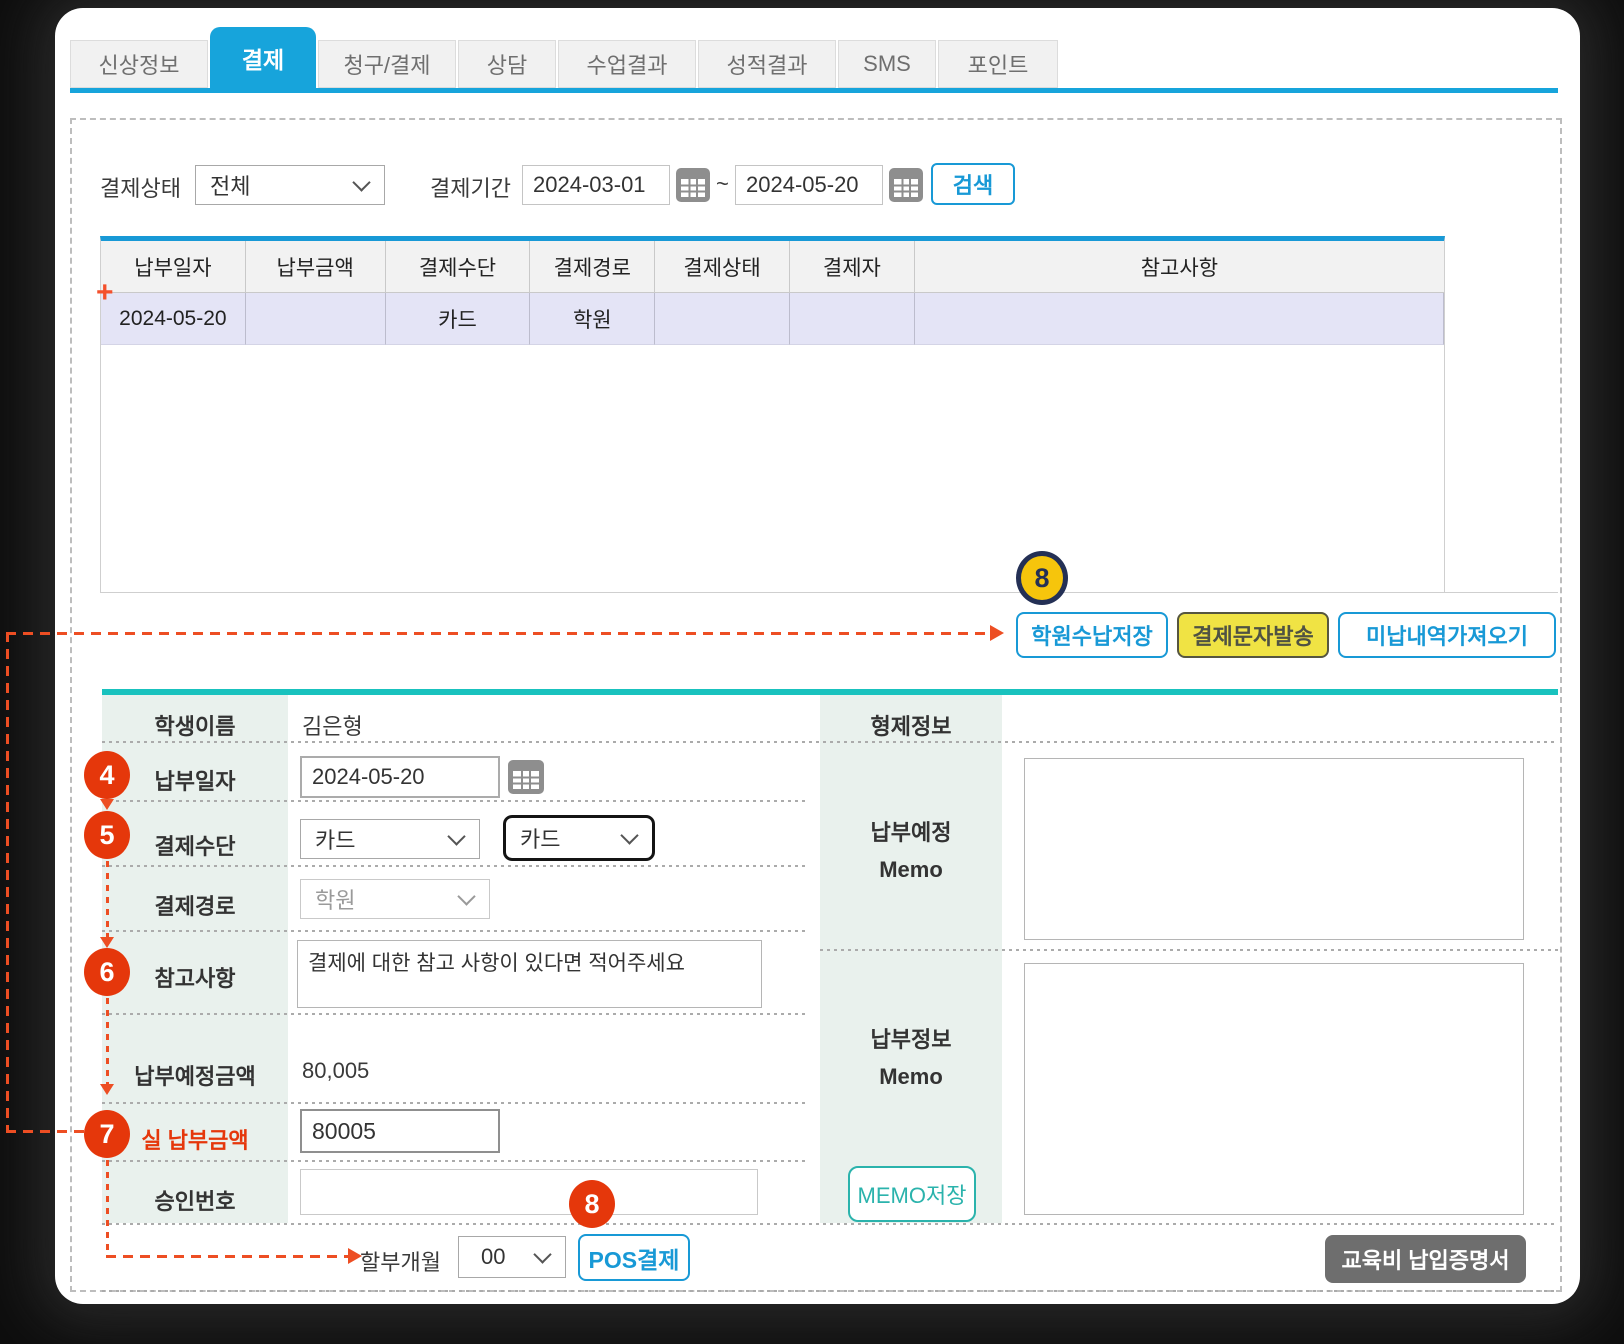  Describe the element at coordinates (1274, 849) in the screenshot. I see `planned-memo-textarea` at that location.